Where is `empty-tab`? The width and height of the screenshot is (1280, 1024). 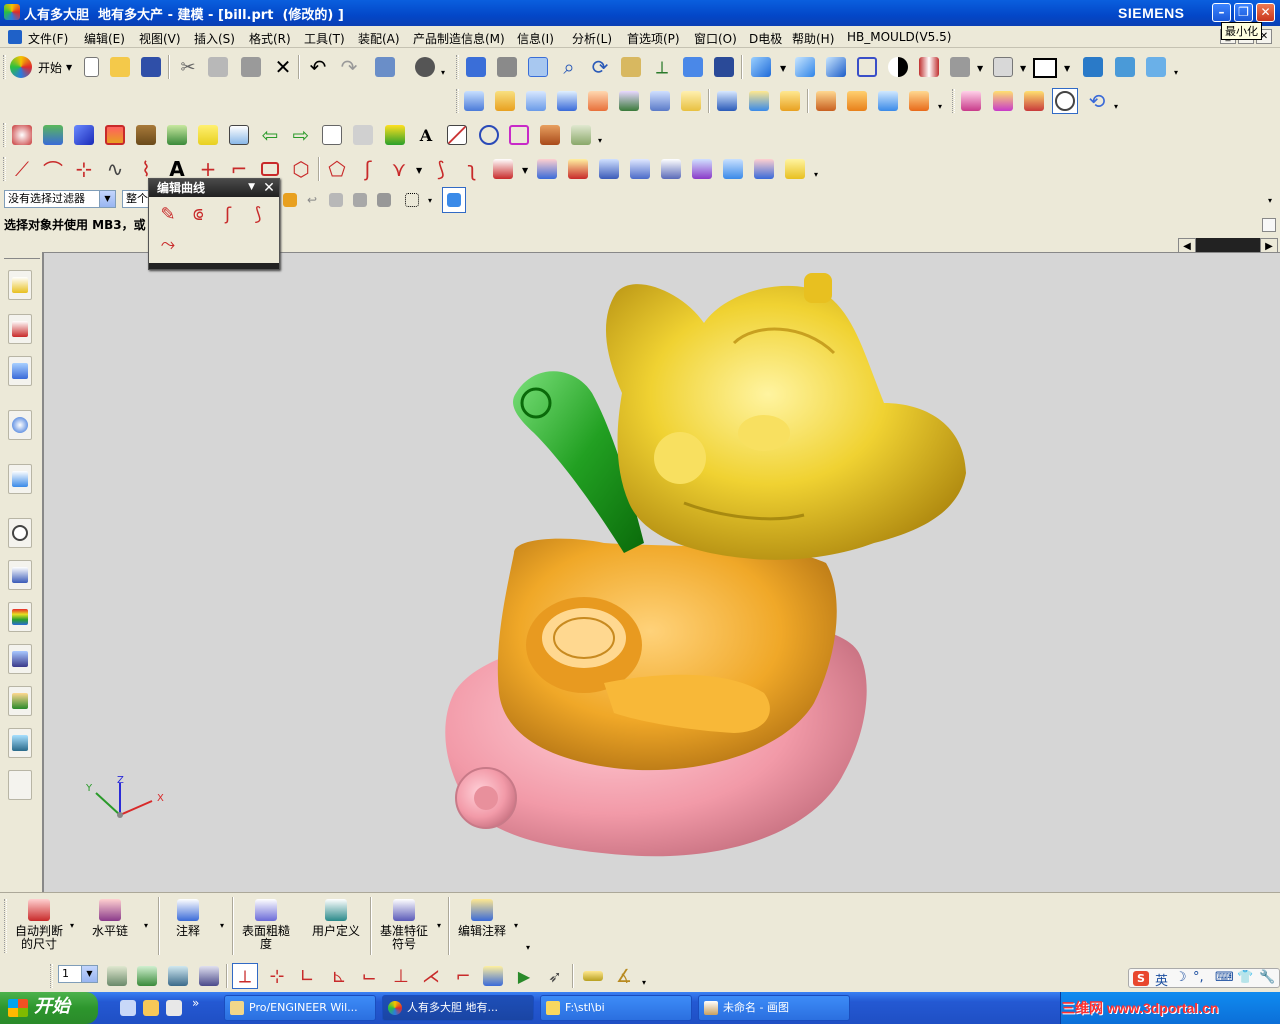
empty-tab is located at coordinates (20, 785).